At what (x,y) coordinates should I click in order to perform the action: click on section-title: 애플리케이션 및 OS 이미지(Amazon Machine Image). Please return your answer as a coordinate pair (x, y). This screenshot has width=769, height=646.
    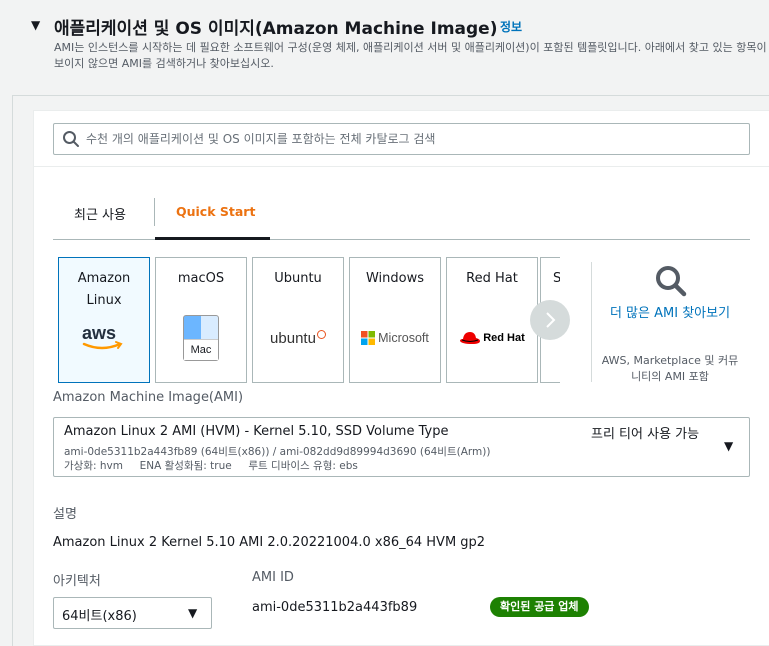
    Looking at the image, I should click on (276, 29).